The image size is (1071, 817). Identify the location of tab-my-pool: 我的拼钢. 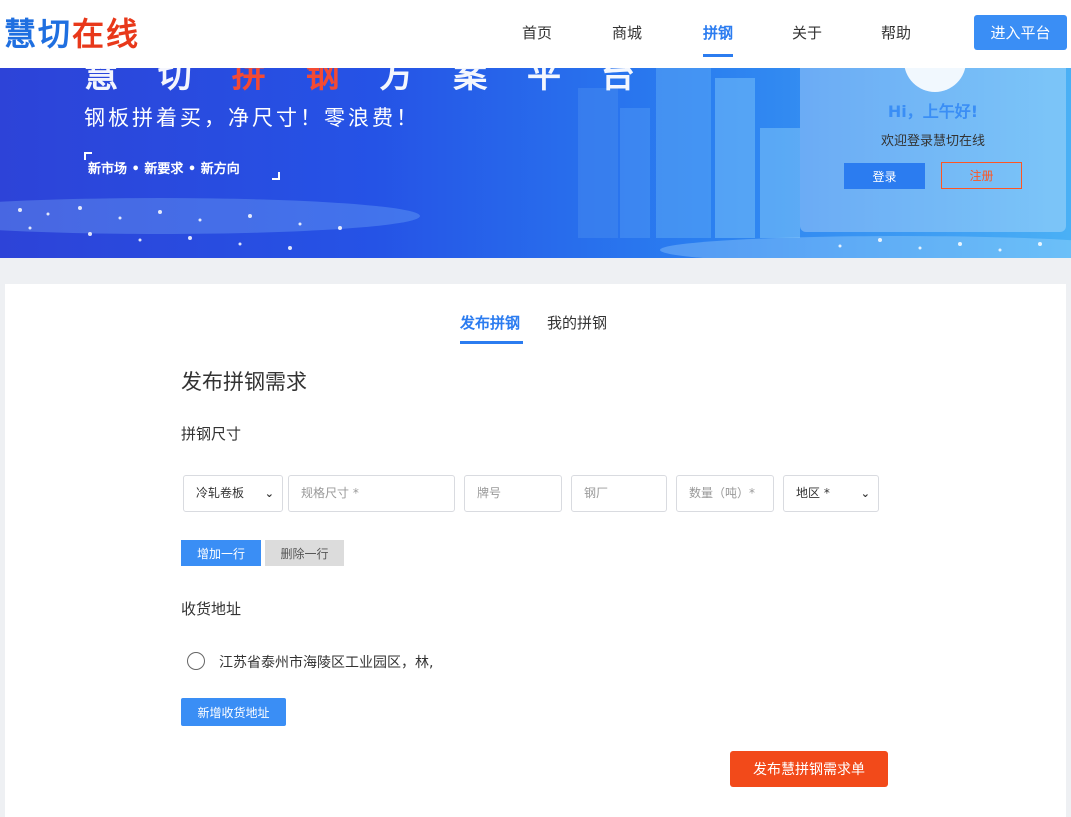
(577, 322).